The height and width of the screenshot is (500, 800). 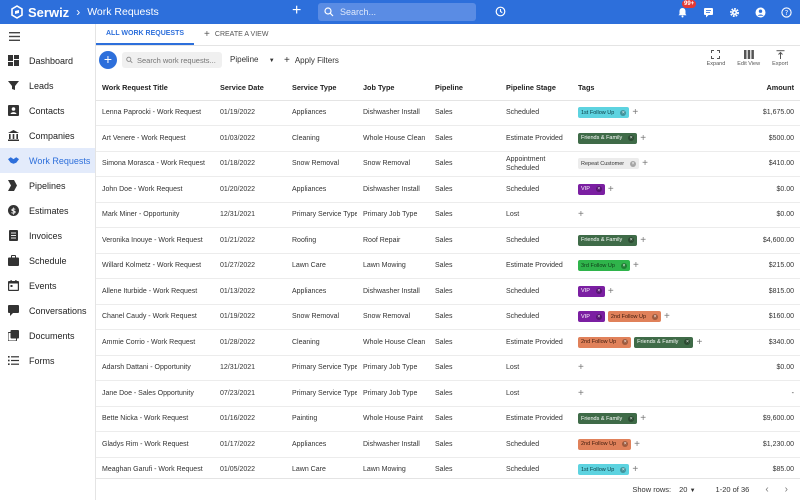 What do you see at coordinates (47, 210) in the screenshot?
I see `sidebar-item-estimates: $ Estimates` at bounding box center [47, 210].